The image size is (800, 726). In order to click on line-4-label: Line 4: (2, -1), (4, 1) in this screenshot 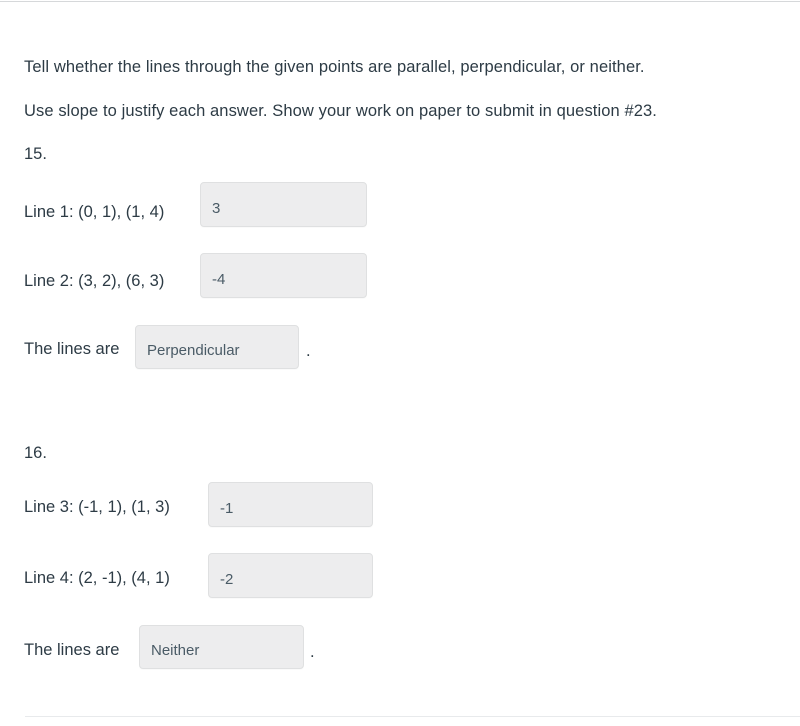, I will do `click(97, 578)`.